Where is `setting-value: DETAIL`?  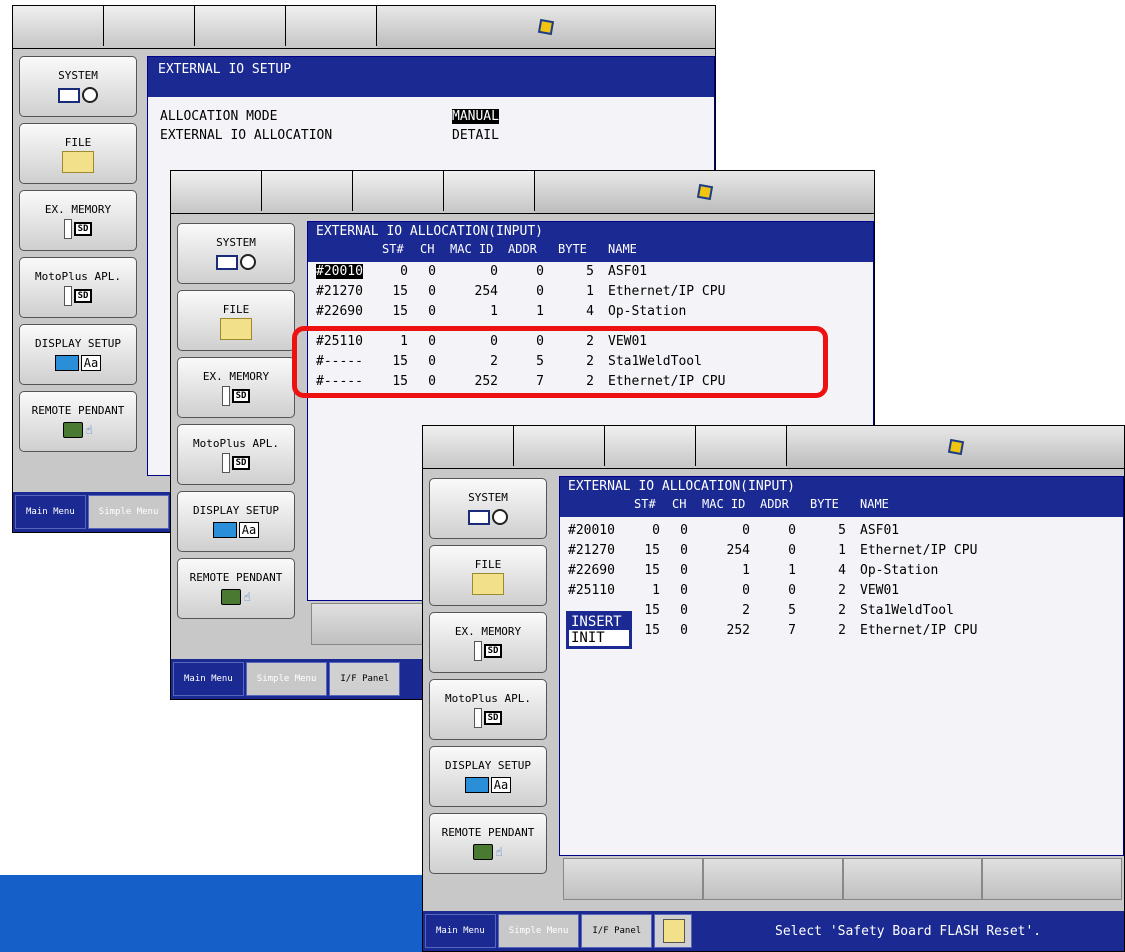 setting-value: DETAIL is located at coordinates (475, 135).